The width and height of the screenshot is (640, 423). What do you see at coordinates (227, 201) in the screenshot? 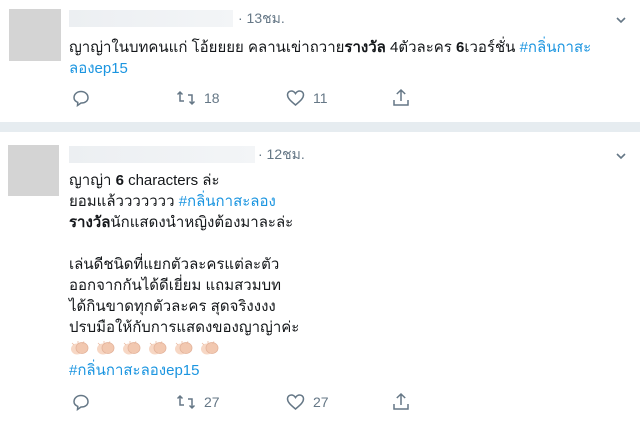
I see `hashtag-link: #กลิ่นกาสะลอง` at bounding box center [227, 201].